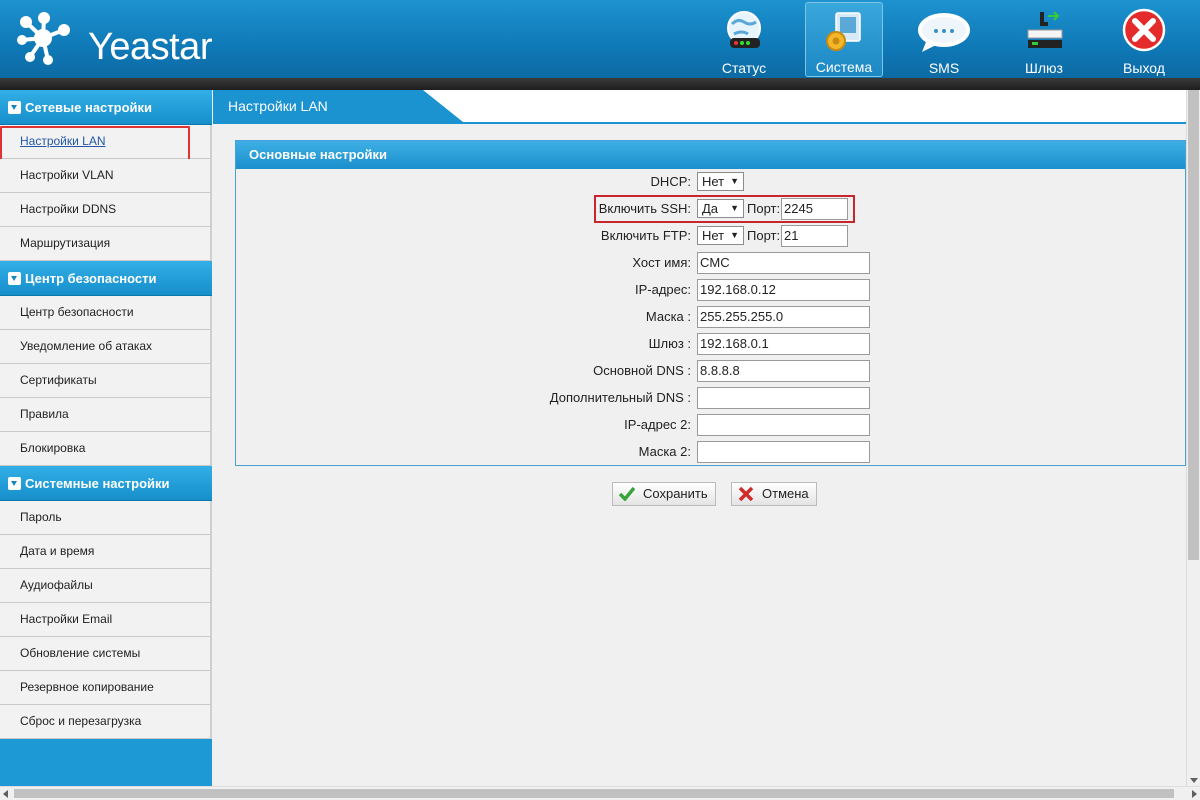  Describe the element at coordinates (56, 585) in the screenshot. I see `sidebar-item-label: Аудиофайлы` at that location.